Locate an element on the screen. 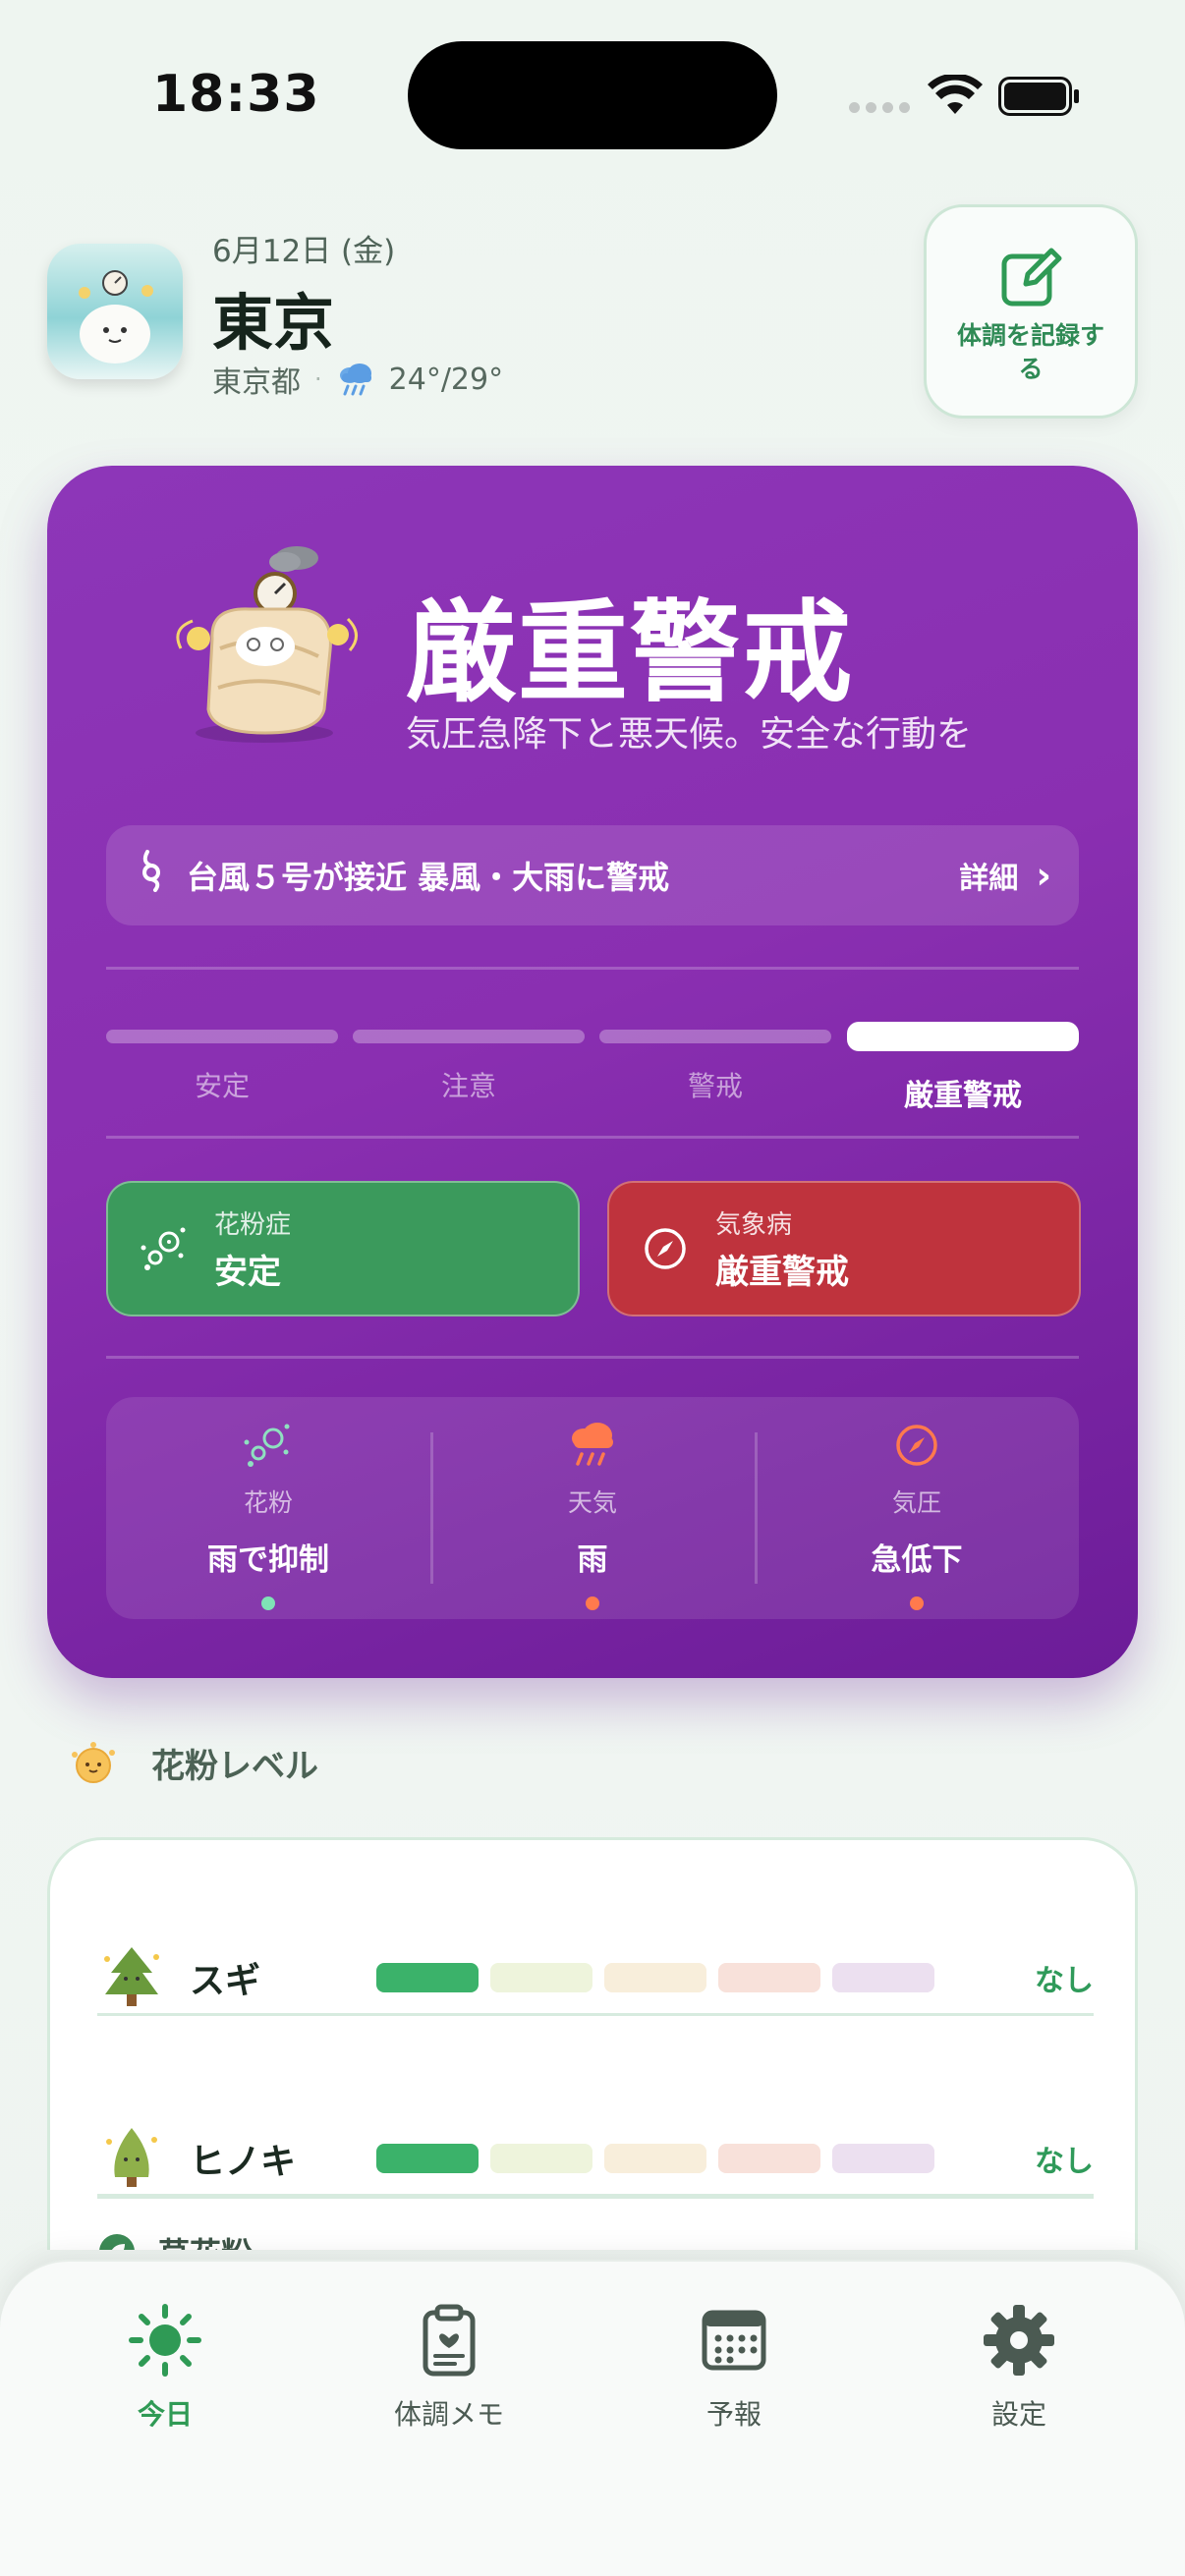 This screenshot has width=1185, height=2576. pollen-level-bars is located at coordinates (655, 1977).